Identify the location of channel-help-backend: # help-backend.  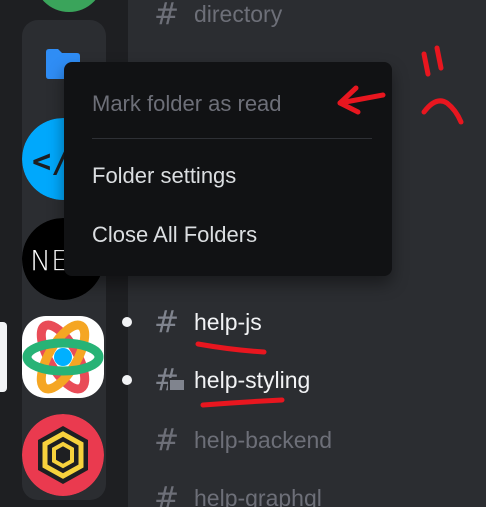
(243, 440).